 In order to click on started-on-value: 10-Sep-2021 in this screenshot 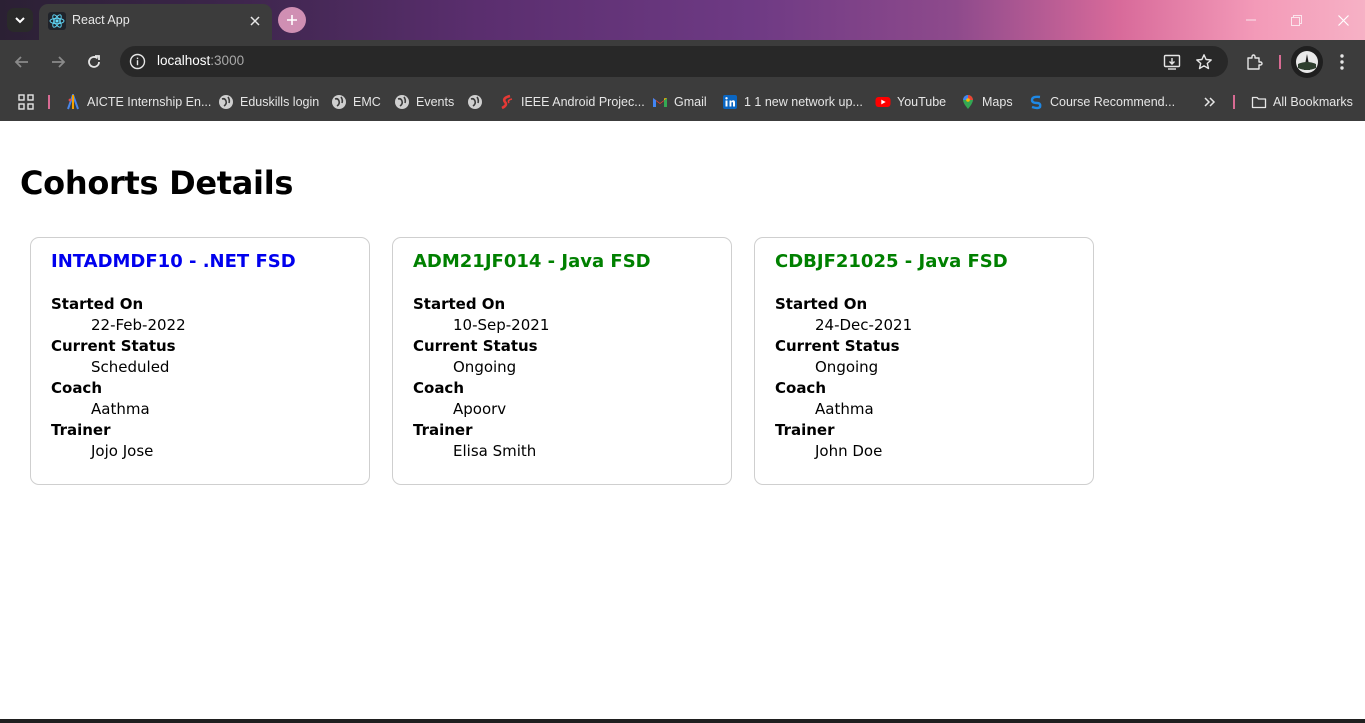, I will do `click(501, 325)`.